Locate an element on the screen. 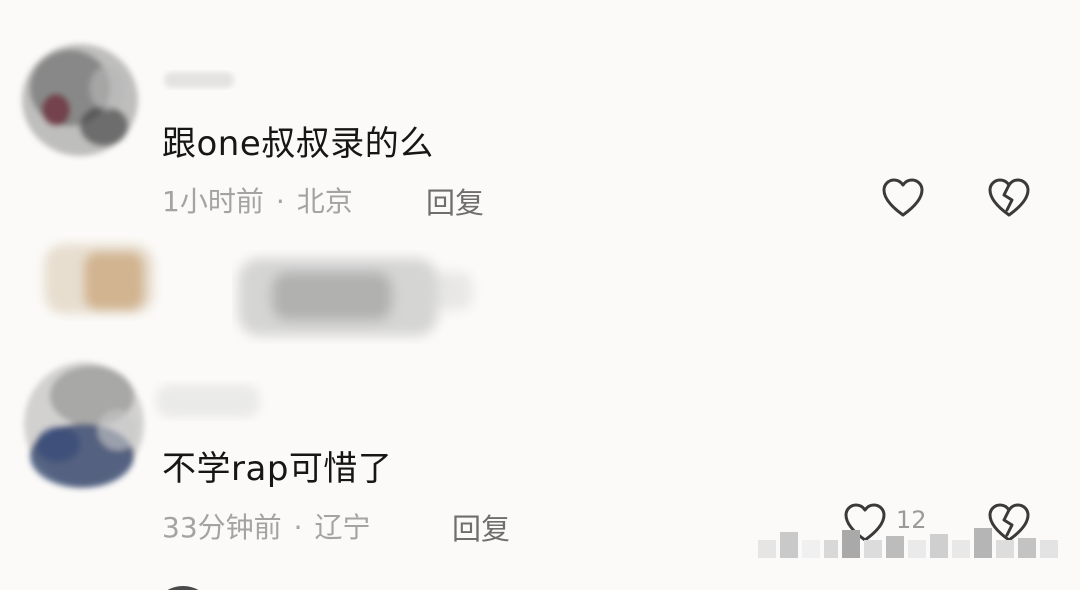 This screenshot has width=1080, height=590. comment-text: 不学rap可惜了 is located at coordinates (277, 469).